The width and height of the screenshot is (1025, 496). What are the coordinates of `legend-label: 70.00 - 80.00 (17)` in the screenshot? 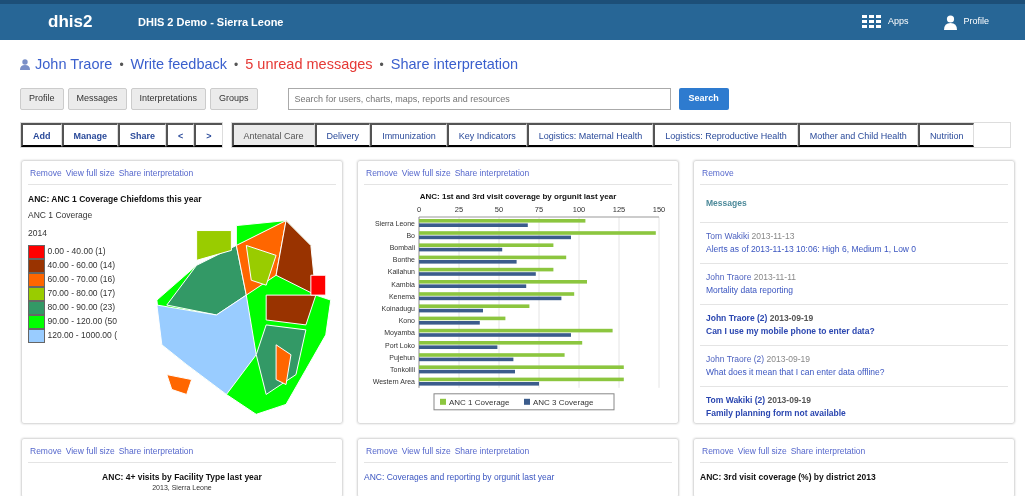 It's located at (81, 294).